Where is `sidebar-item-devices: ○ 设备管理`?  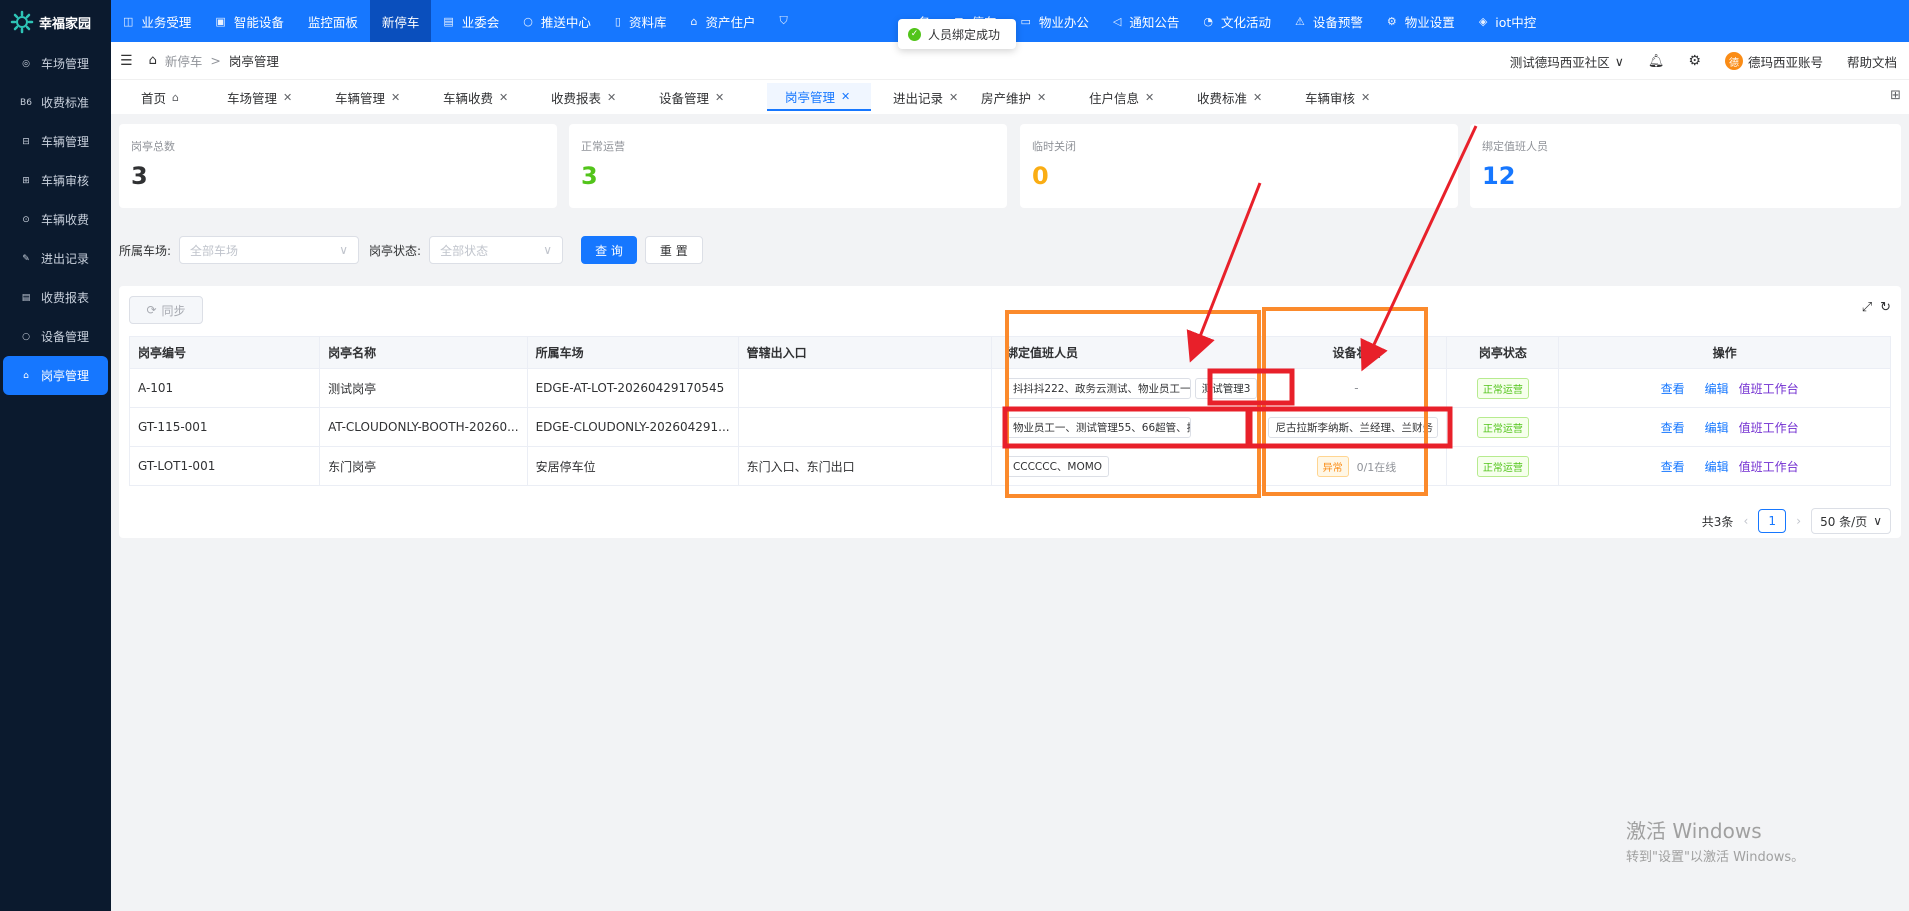
sidebar-item-devices: ○ 设备管理 is located at coordinates (55, 336).